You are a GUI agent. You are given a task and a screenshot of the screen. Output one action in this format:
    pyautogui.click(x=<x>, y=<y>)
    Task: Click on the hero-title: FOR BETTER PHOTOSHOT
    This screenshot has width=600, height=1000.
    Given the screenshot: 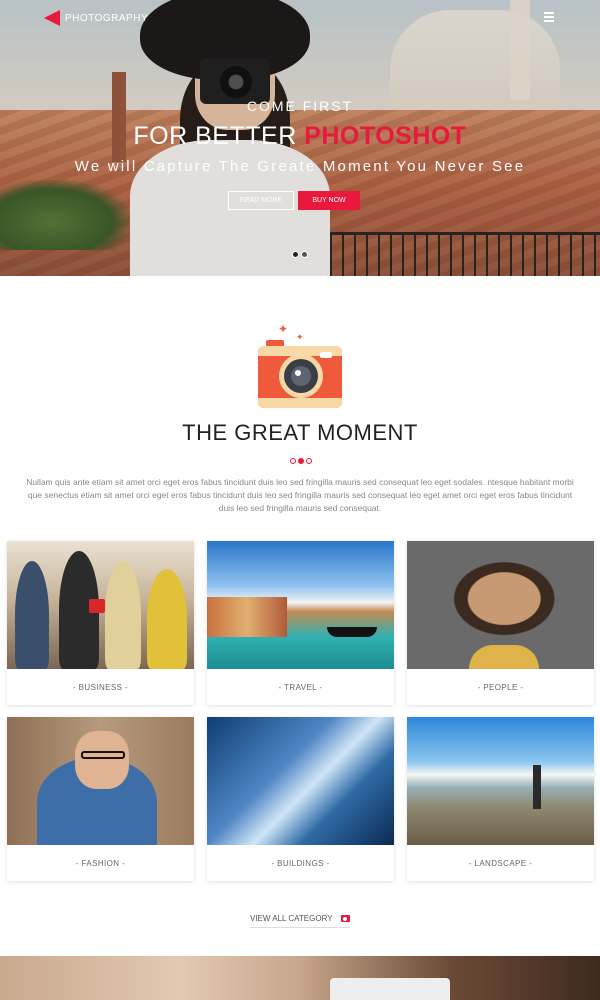 What is the action you would take?
    pyautogui.click(x=300, y=136)
    